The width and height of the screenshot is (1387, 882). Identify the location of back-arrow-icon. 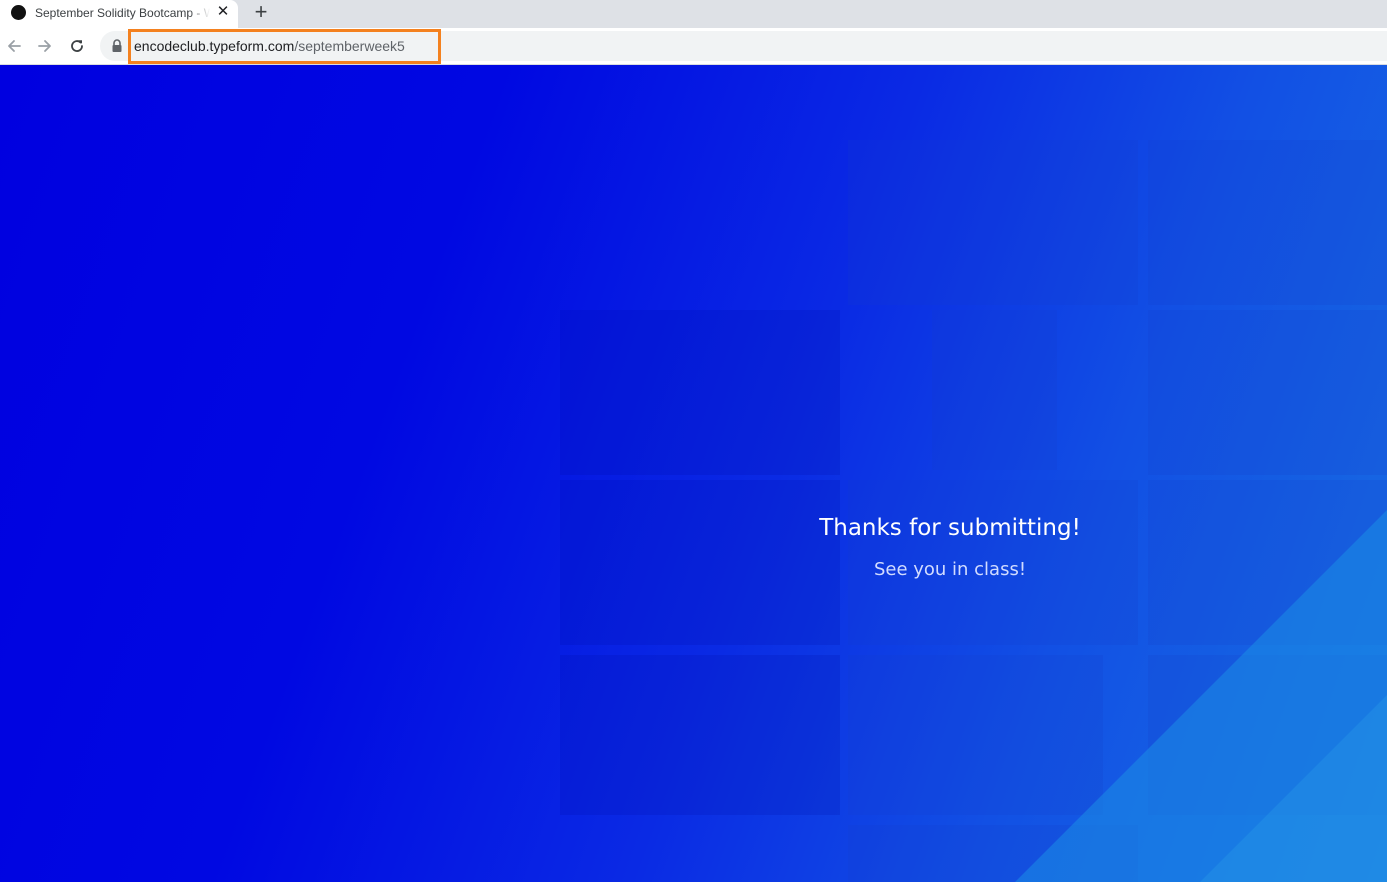
(14, 46).